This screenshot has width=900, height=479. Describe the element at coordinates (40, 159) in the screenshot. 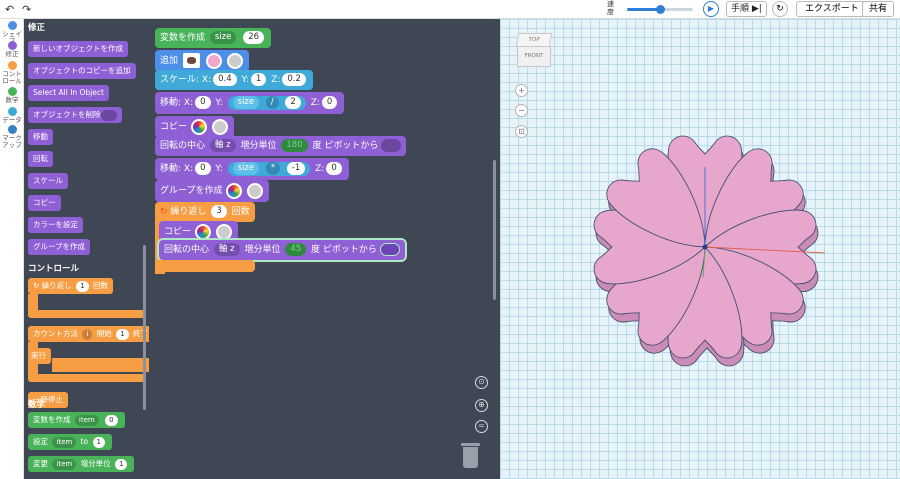

I see `block-rotate: 回転` at that location.